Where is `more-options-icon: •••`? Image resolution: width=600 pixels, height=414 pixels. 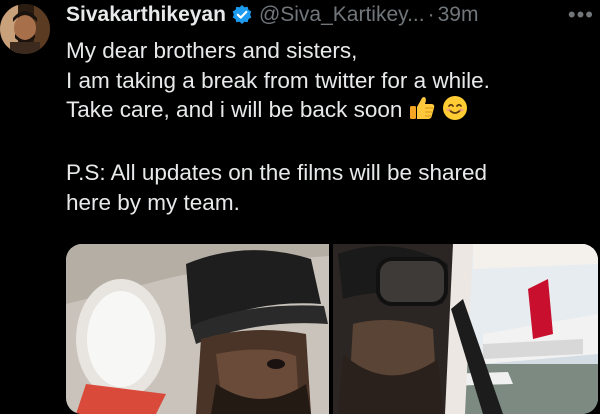 more-options-icon: ••• is located at coordinates (581, 15).